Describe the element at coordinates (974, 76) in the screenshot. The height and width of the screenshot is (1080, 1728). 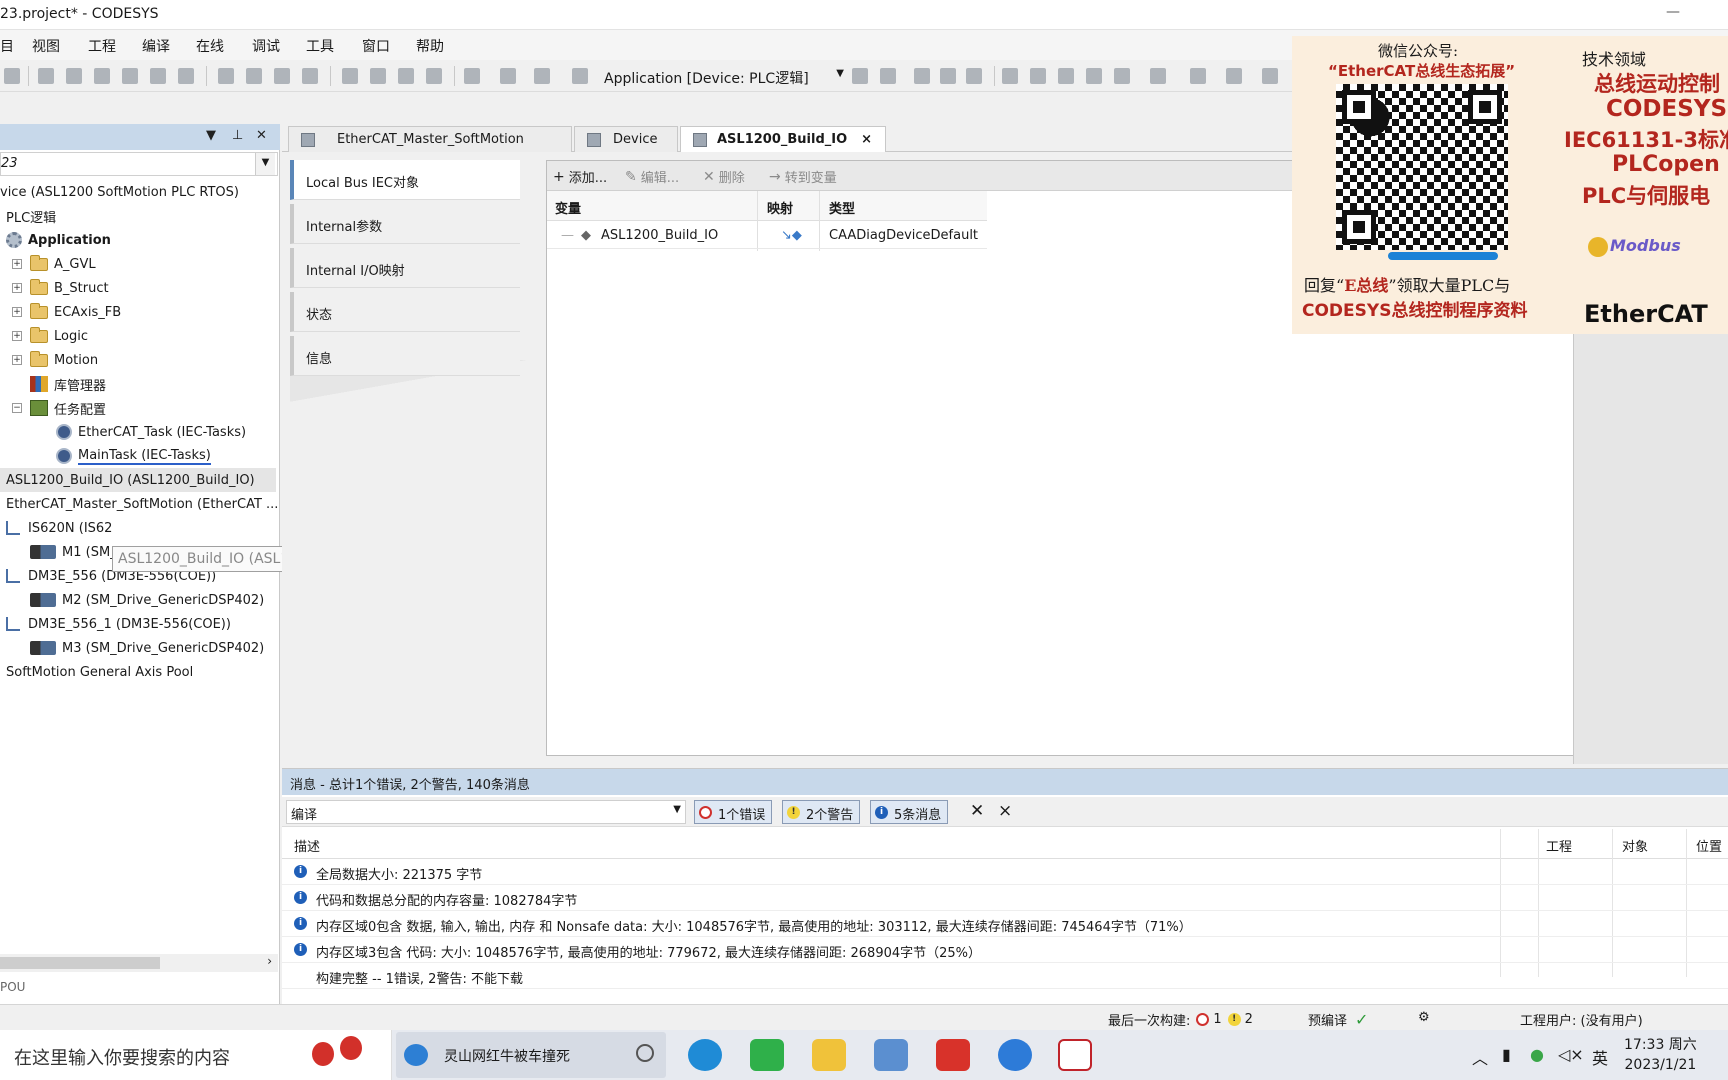
I see `reset-icon` at that location.